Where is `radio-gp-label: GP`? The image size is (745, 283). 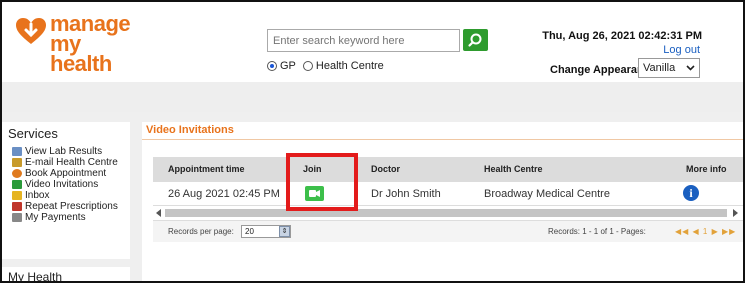 radio-gp-label: GP is located at coordinates (288, 66).